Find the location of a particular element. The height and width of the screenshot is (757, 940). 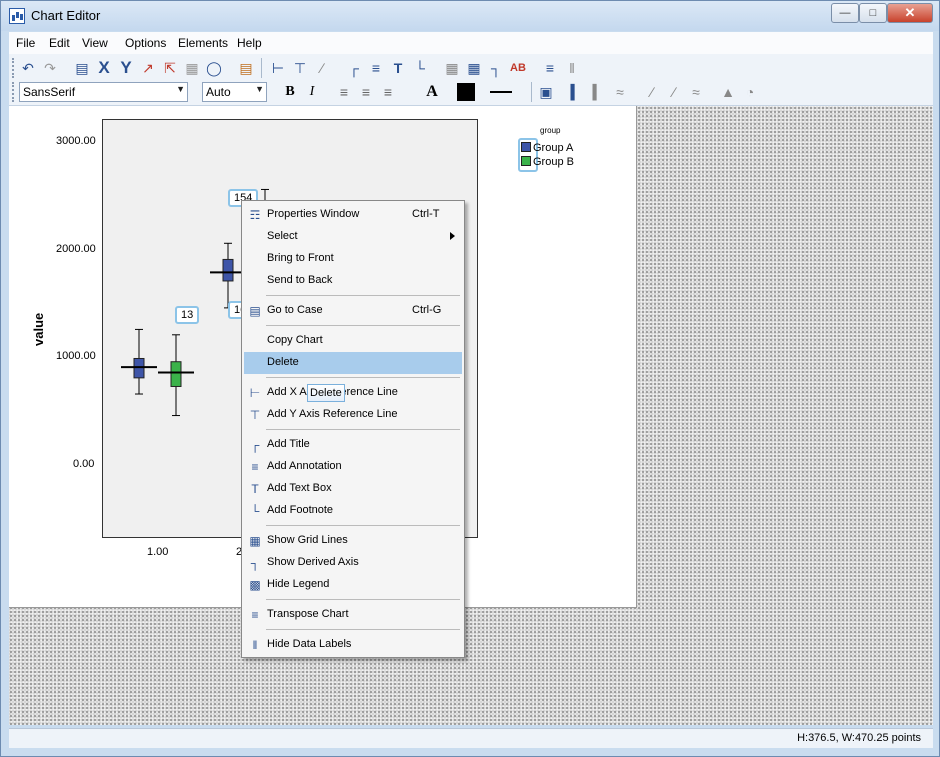

align-center-icon: ≡ is located at coordinates (366, 92).